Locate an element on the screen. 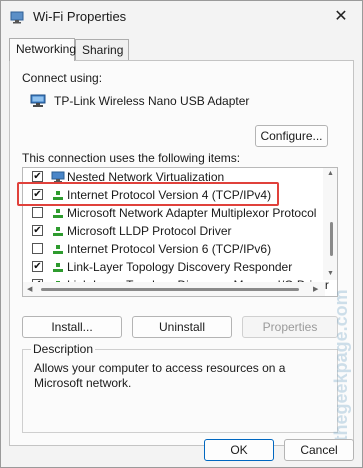  item-label: Internet Protocol Version 6 (TCP/IPv6) is located at coordinates (169, 249).